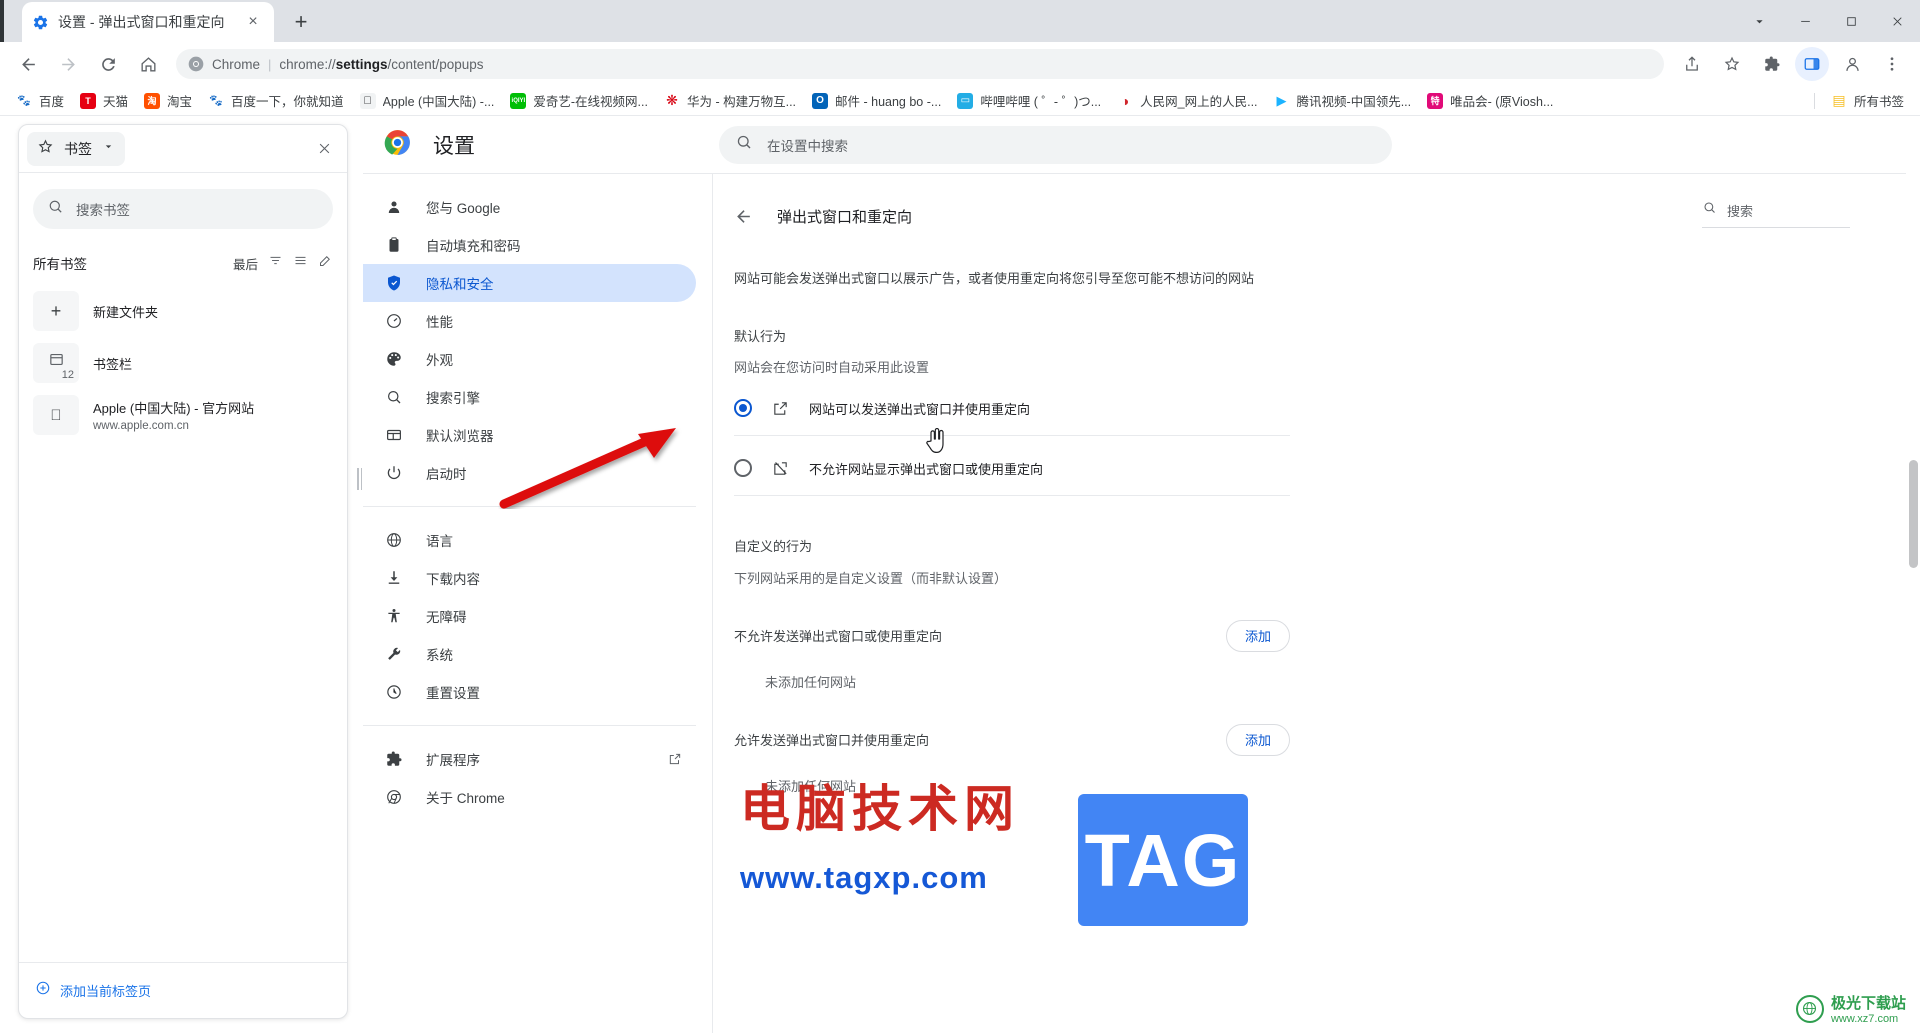  Describe the element at coordinates (965, 100) in the screenshot. I see `bilibili-icon: ▭` at that location.